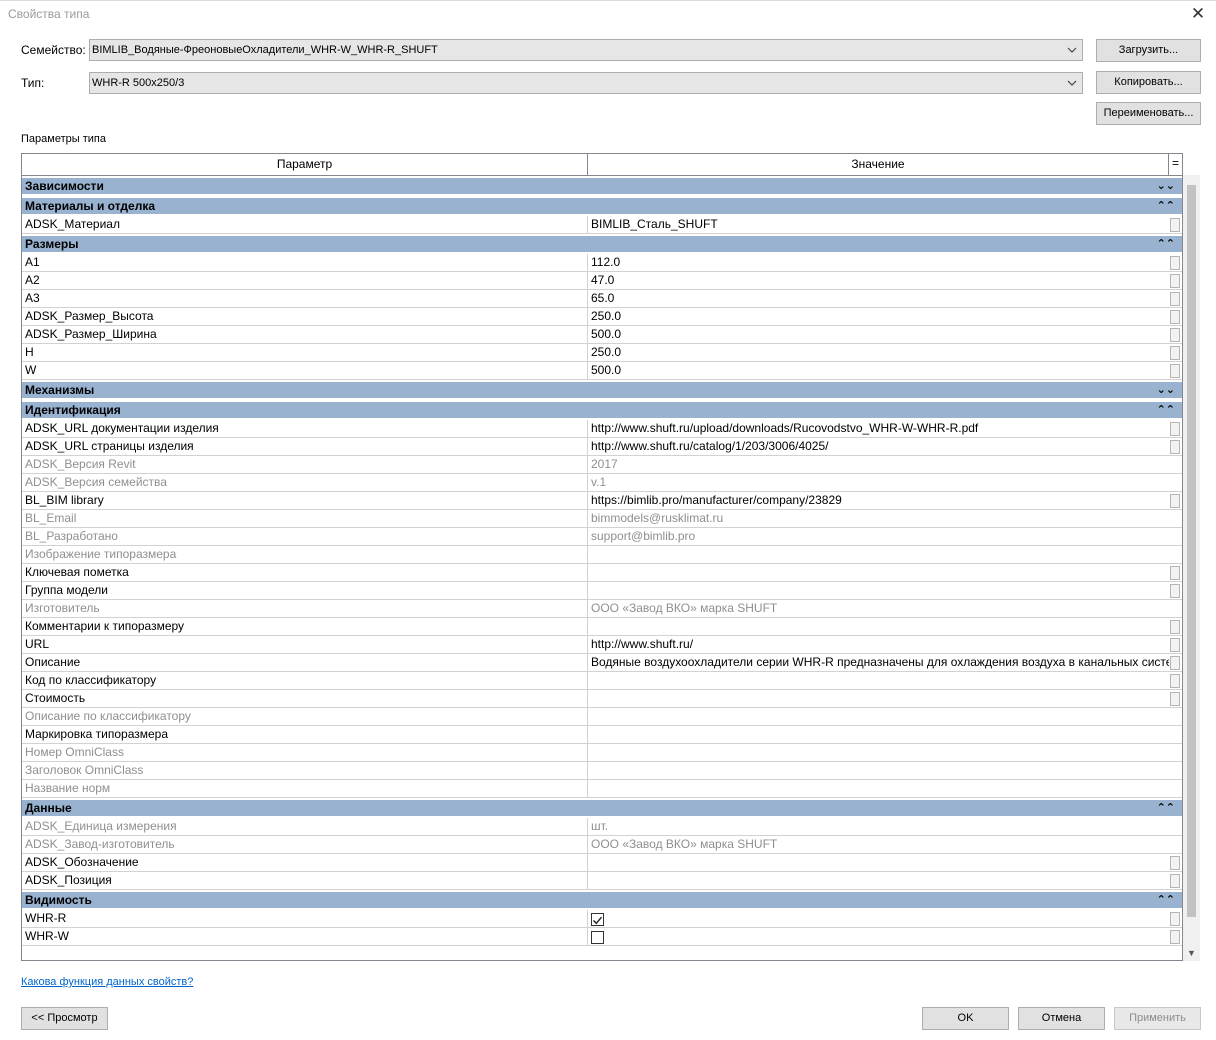  I want to click on parameter-row: A1 112.0, so click(602, 263).